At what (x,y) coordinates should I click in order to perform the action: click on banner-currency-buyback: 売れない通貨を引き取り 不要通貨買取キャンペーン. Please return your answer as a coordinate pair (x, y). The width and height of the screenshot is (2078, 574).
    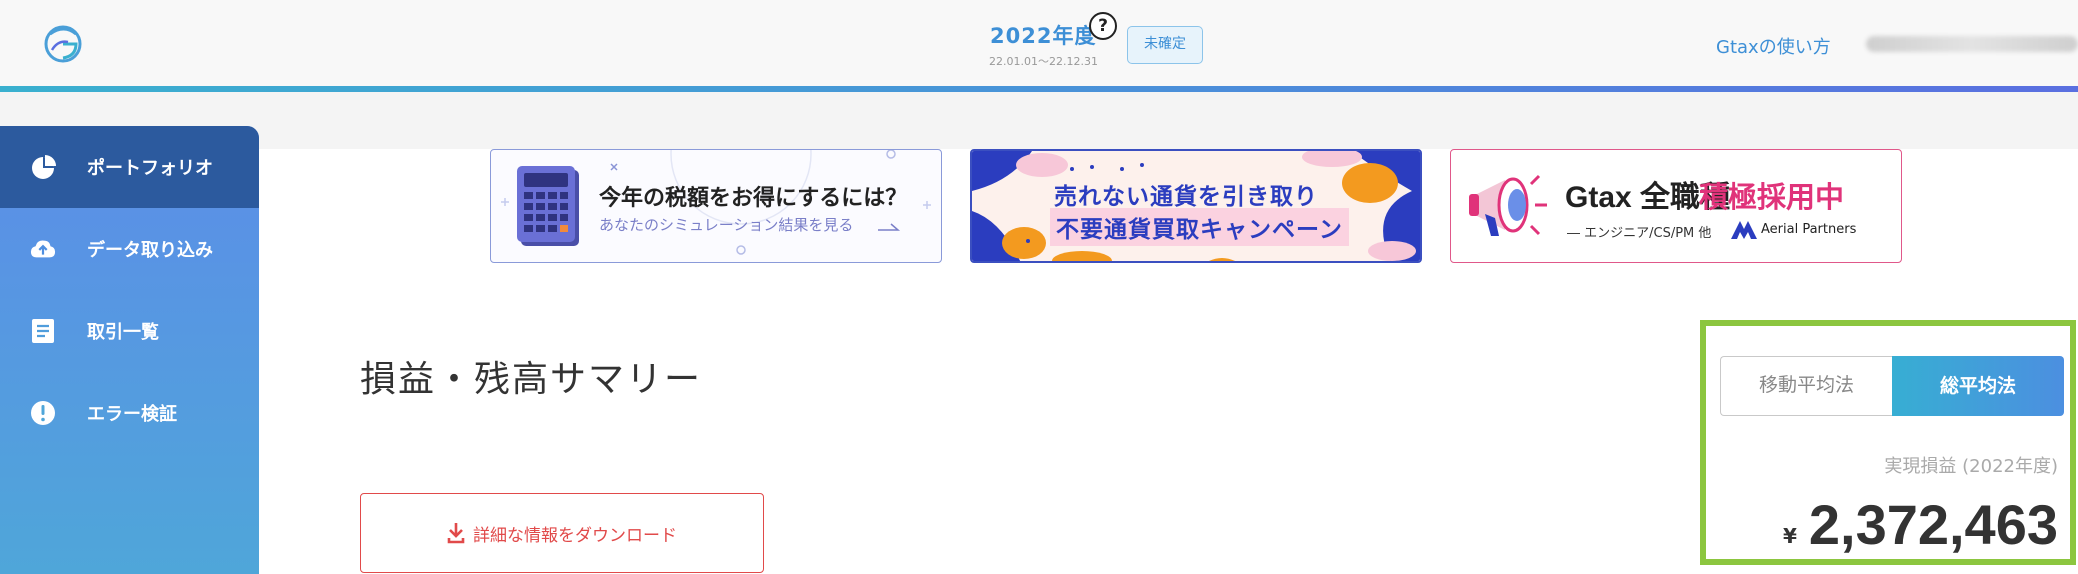
    Looking at the image, I should click on (1196, 206).